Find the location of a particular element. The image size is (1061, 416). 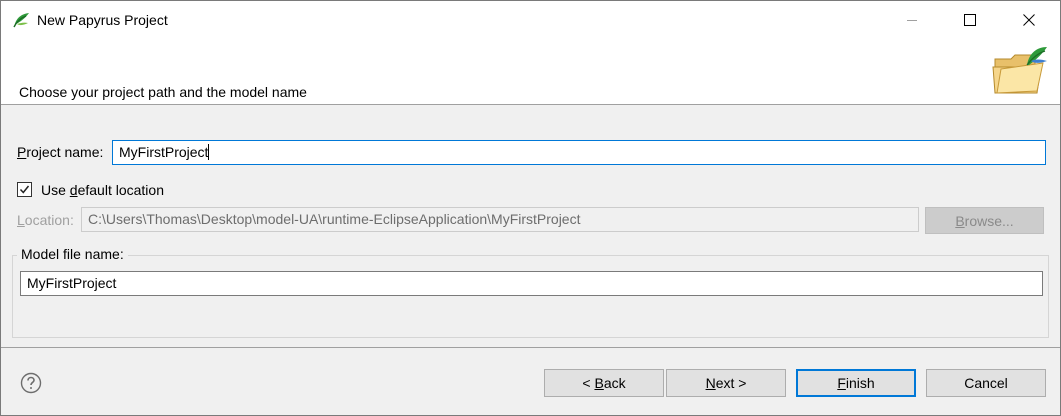

papyrus-leaf-icon is located at coordinates (21, 20).